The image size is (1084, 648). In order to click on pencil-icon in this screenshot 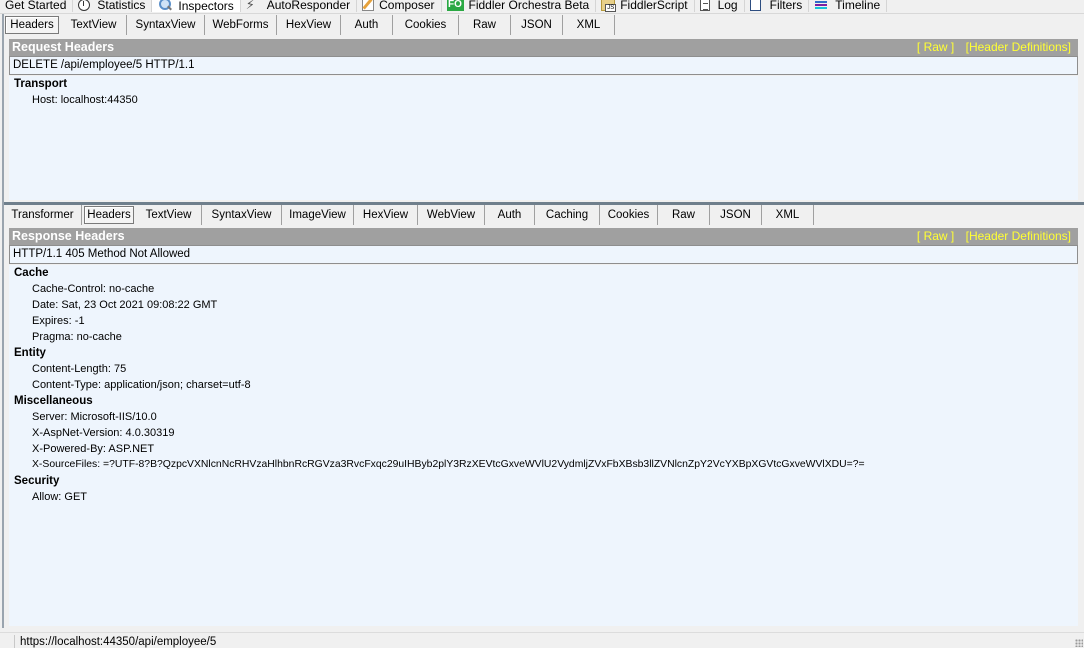, I will do `click(368, 5)`.